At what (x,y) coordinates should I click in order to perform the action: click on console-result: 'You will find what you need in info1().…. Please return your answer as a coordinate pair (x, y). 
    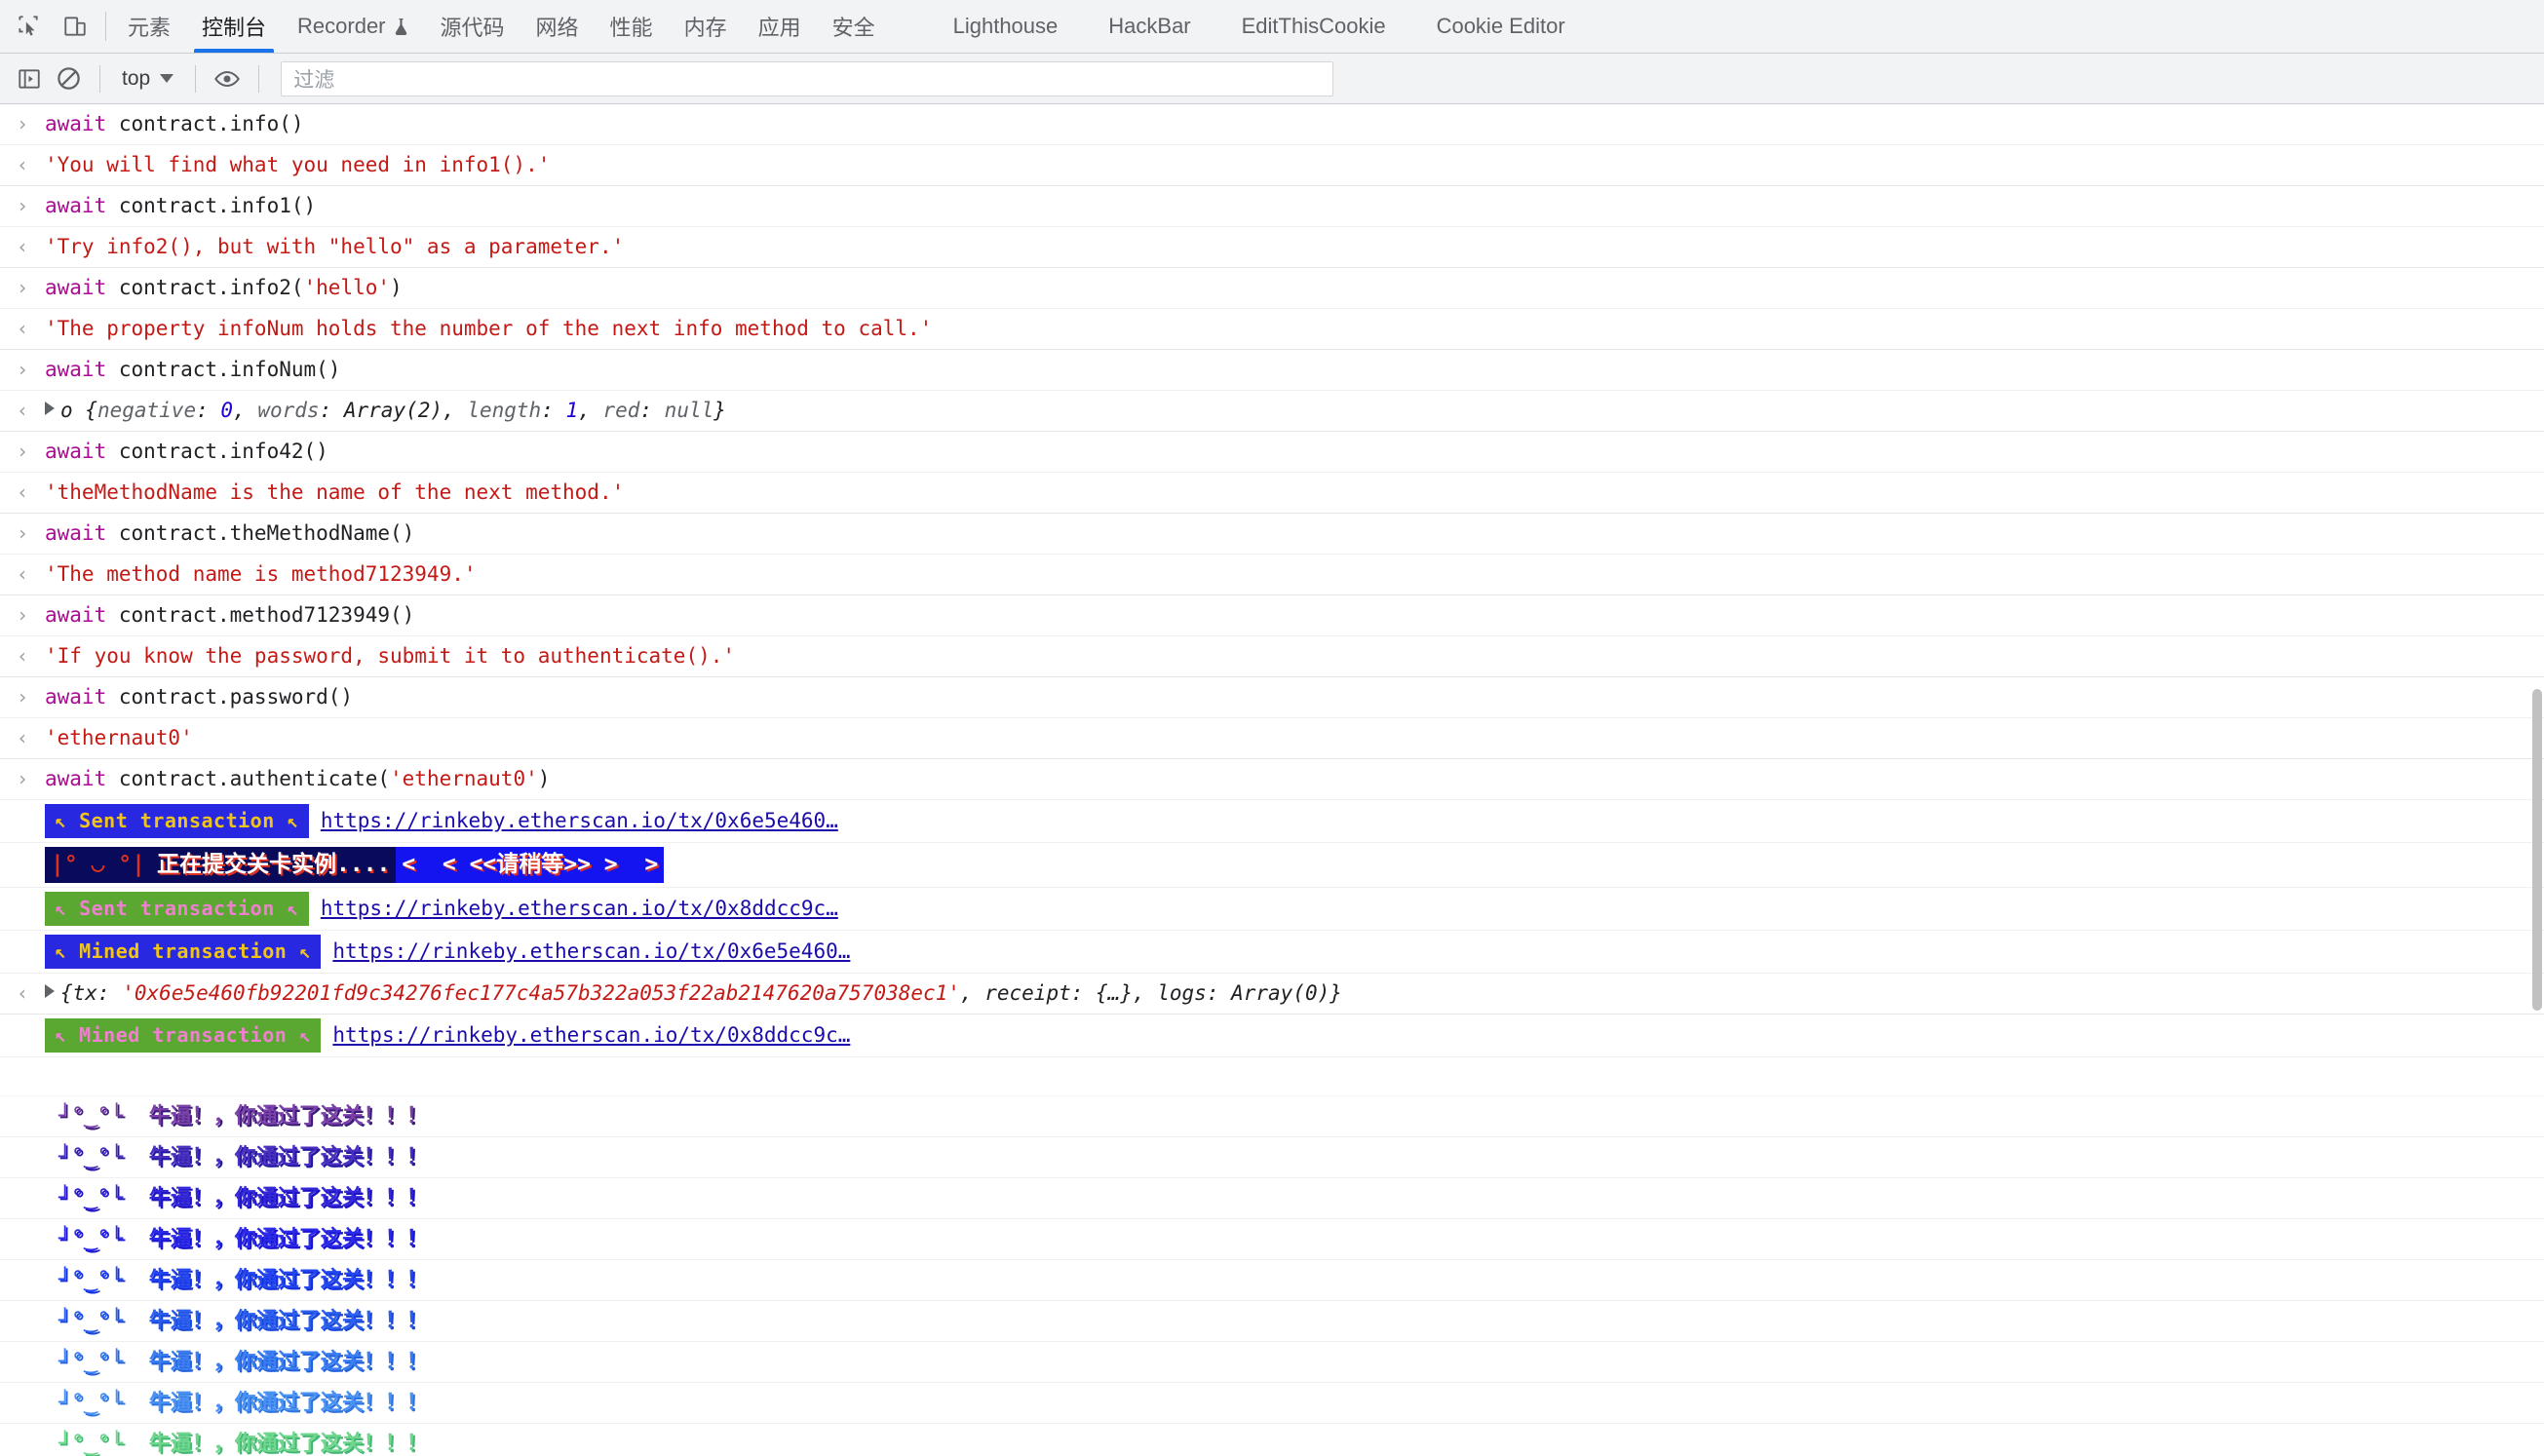
    Looking at the image, I should click on (298, 164).